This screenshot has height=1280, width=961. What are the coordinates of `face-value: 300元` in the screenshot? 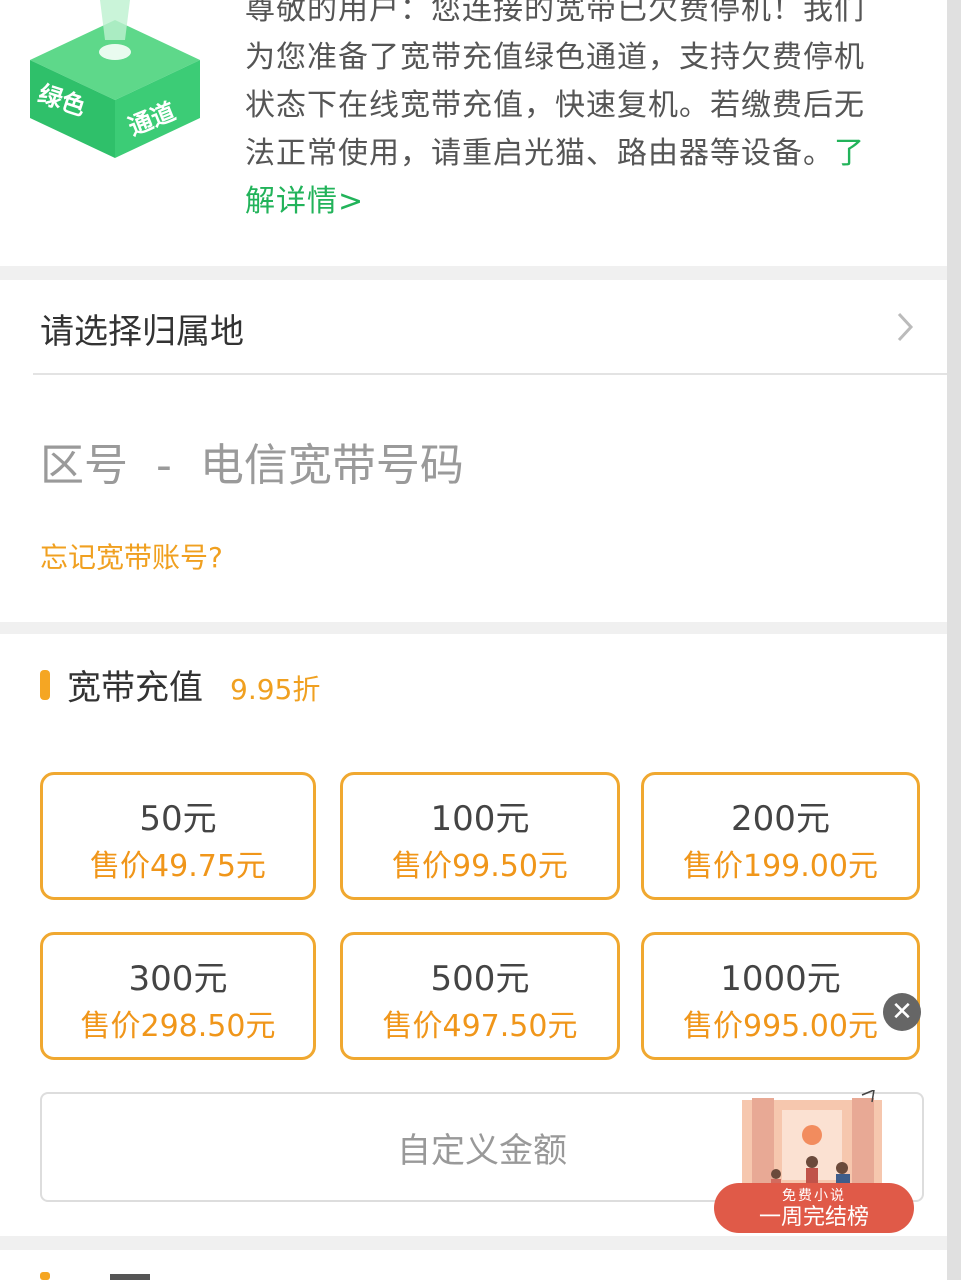 It's located at (178, 979).